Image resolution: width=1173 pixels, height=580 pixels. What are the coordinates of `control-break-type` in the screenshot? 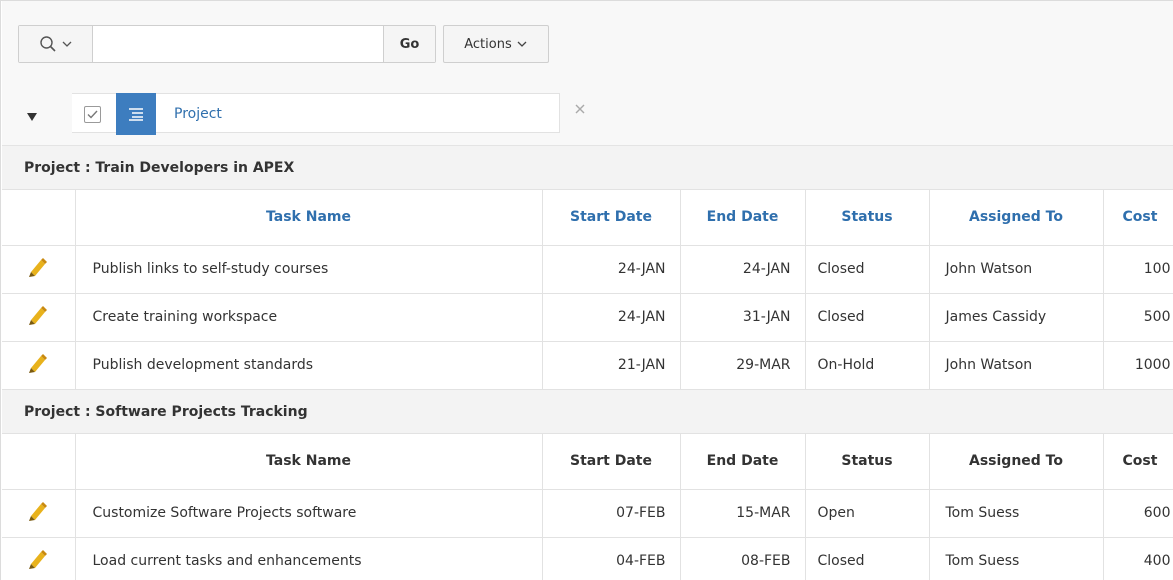 It's located at (136, 114).